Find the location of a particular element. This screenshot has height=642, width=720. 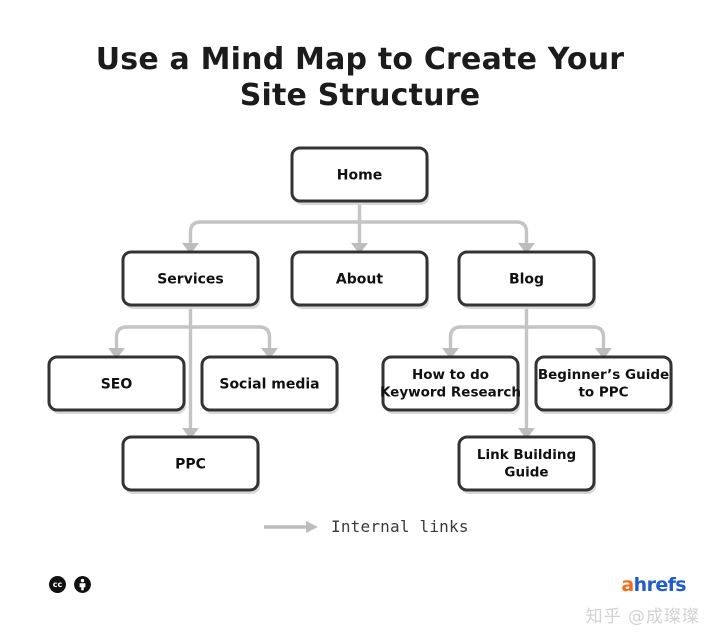

legend: Internal links is located at coordinates (366, 526).